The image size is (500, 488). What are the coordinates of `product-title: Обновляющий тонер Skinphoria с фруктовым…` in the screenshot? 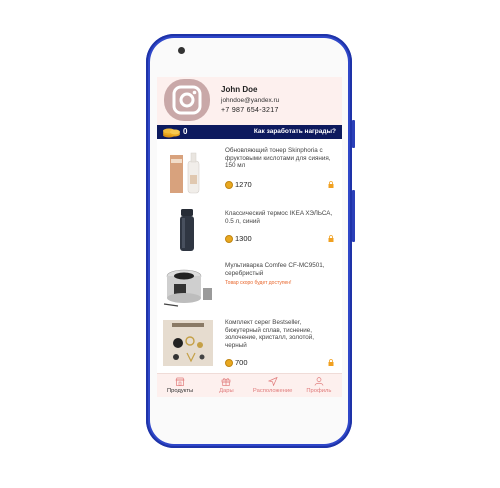 It's located at (278, 158).